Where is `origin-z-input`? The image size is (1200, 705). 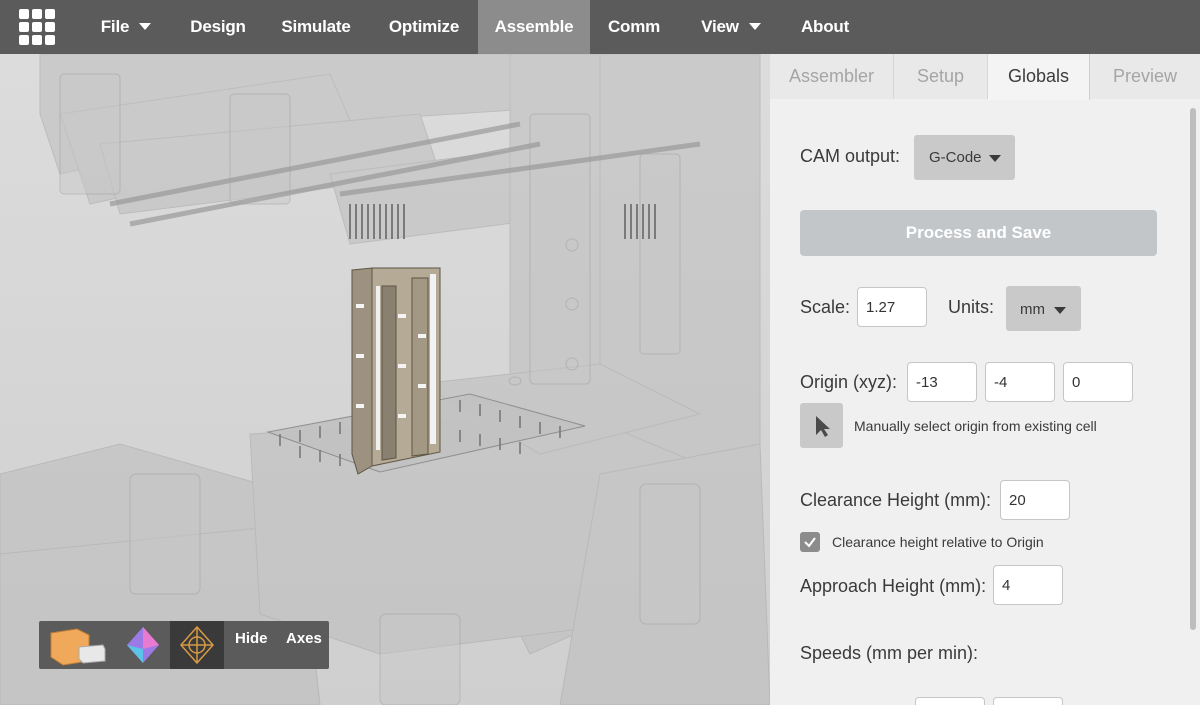 origin-z-input is located at coordinates (1098, 382).